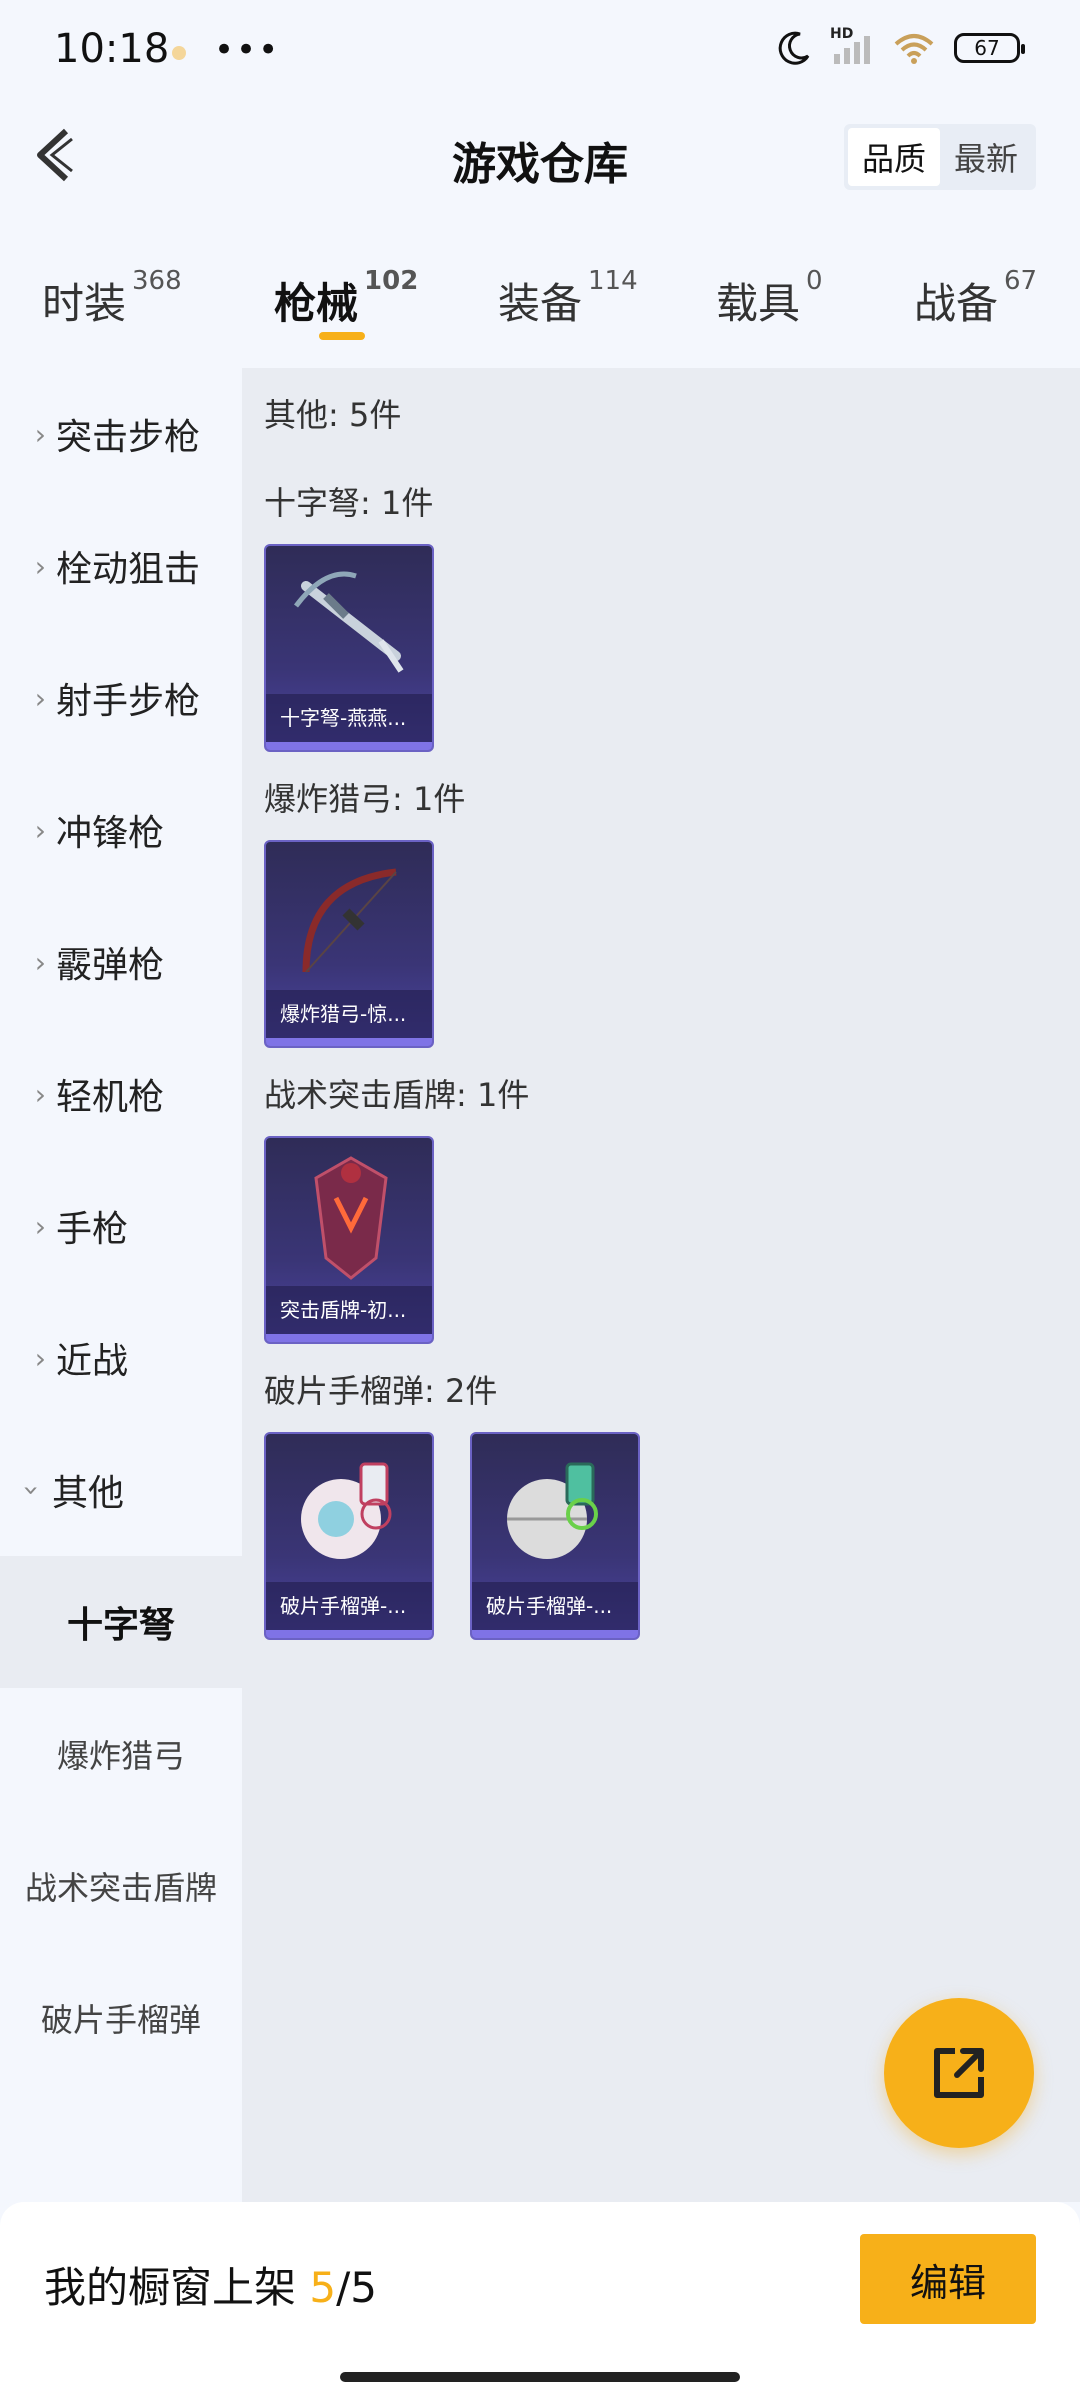 The height and width of the screenshot is (2400, 1080). I want to click on tab-equipment: 装备 114, so click(568, 298).